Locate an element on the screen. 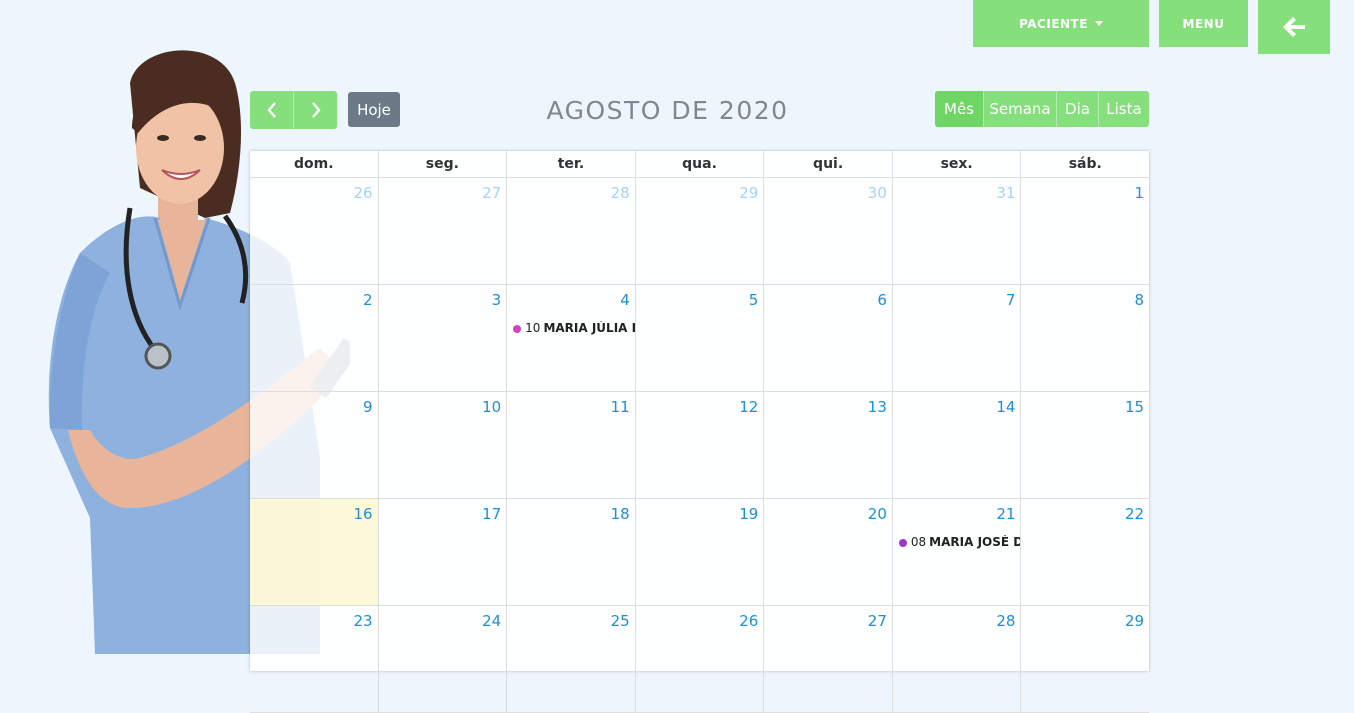 The width and height of the screenshot is (1354, 713). prev-month-button is located at coordinates (271, 110).